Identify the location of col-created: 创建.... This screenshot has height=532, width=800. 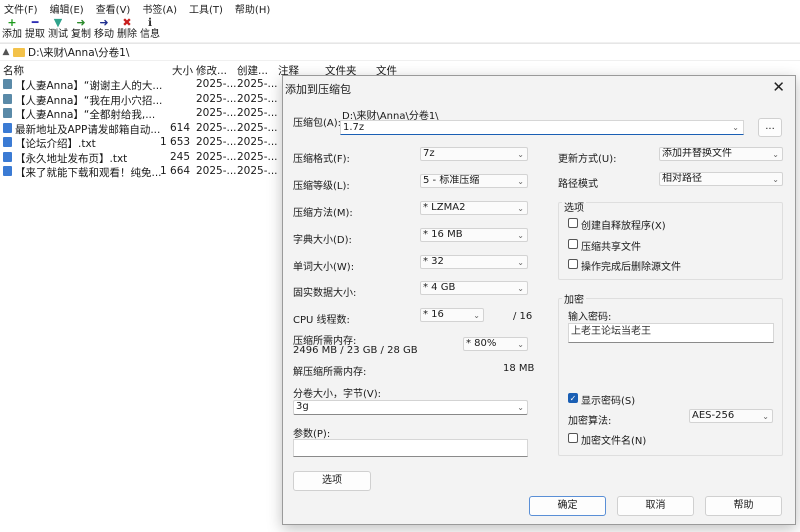
(252, 70).